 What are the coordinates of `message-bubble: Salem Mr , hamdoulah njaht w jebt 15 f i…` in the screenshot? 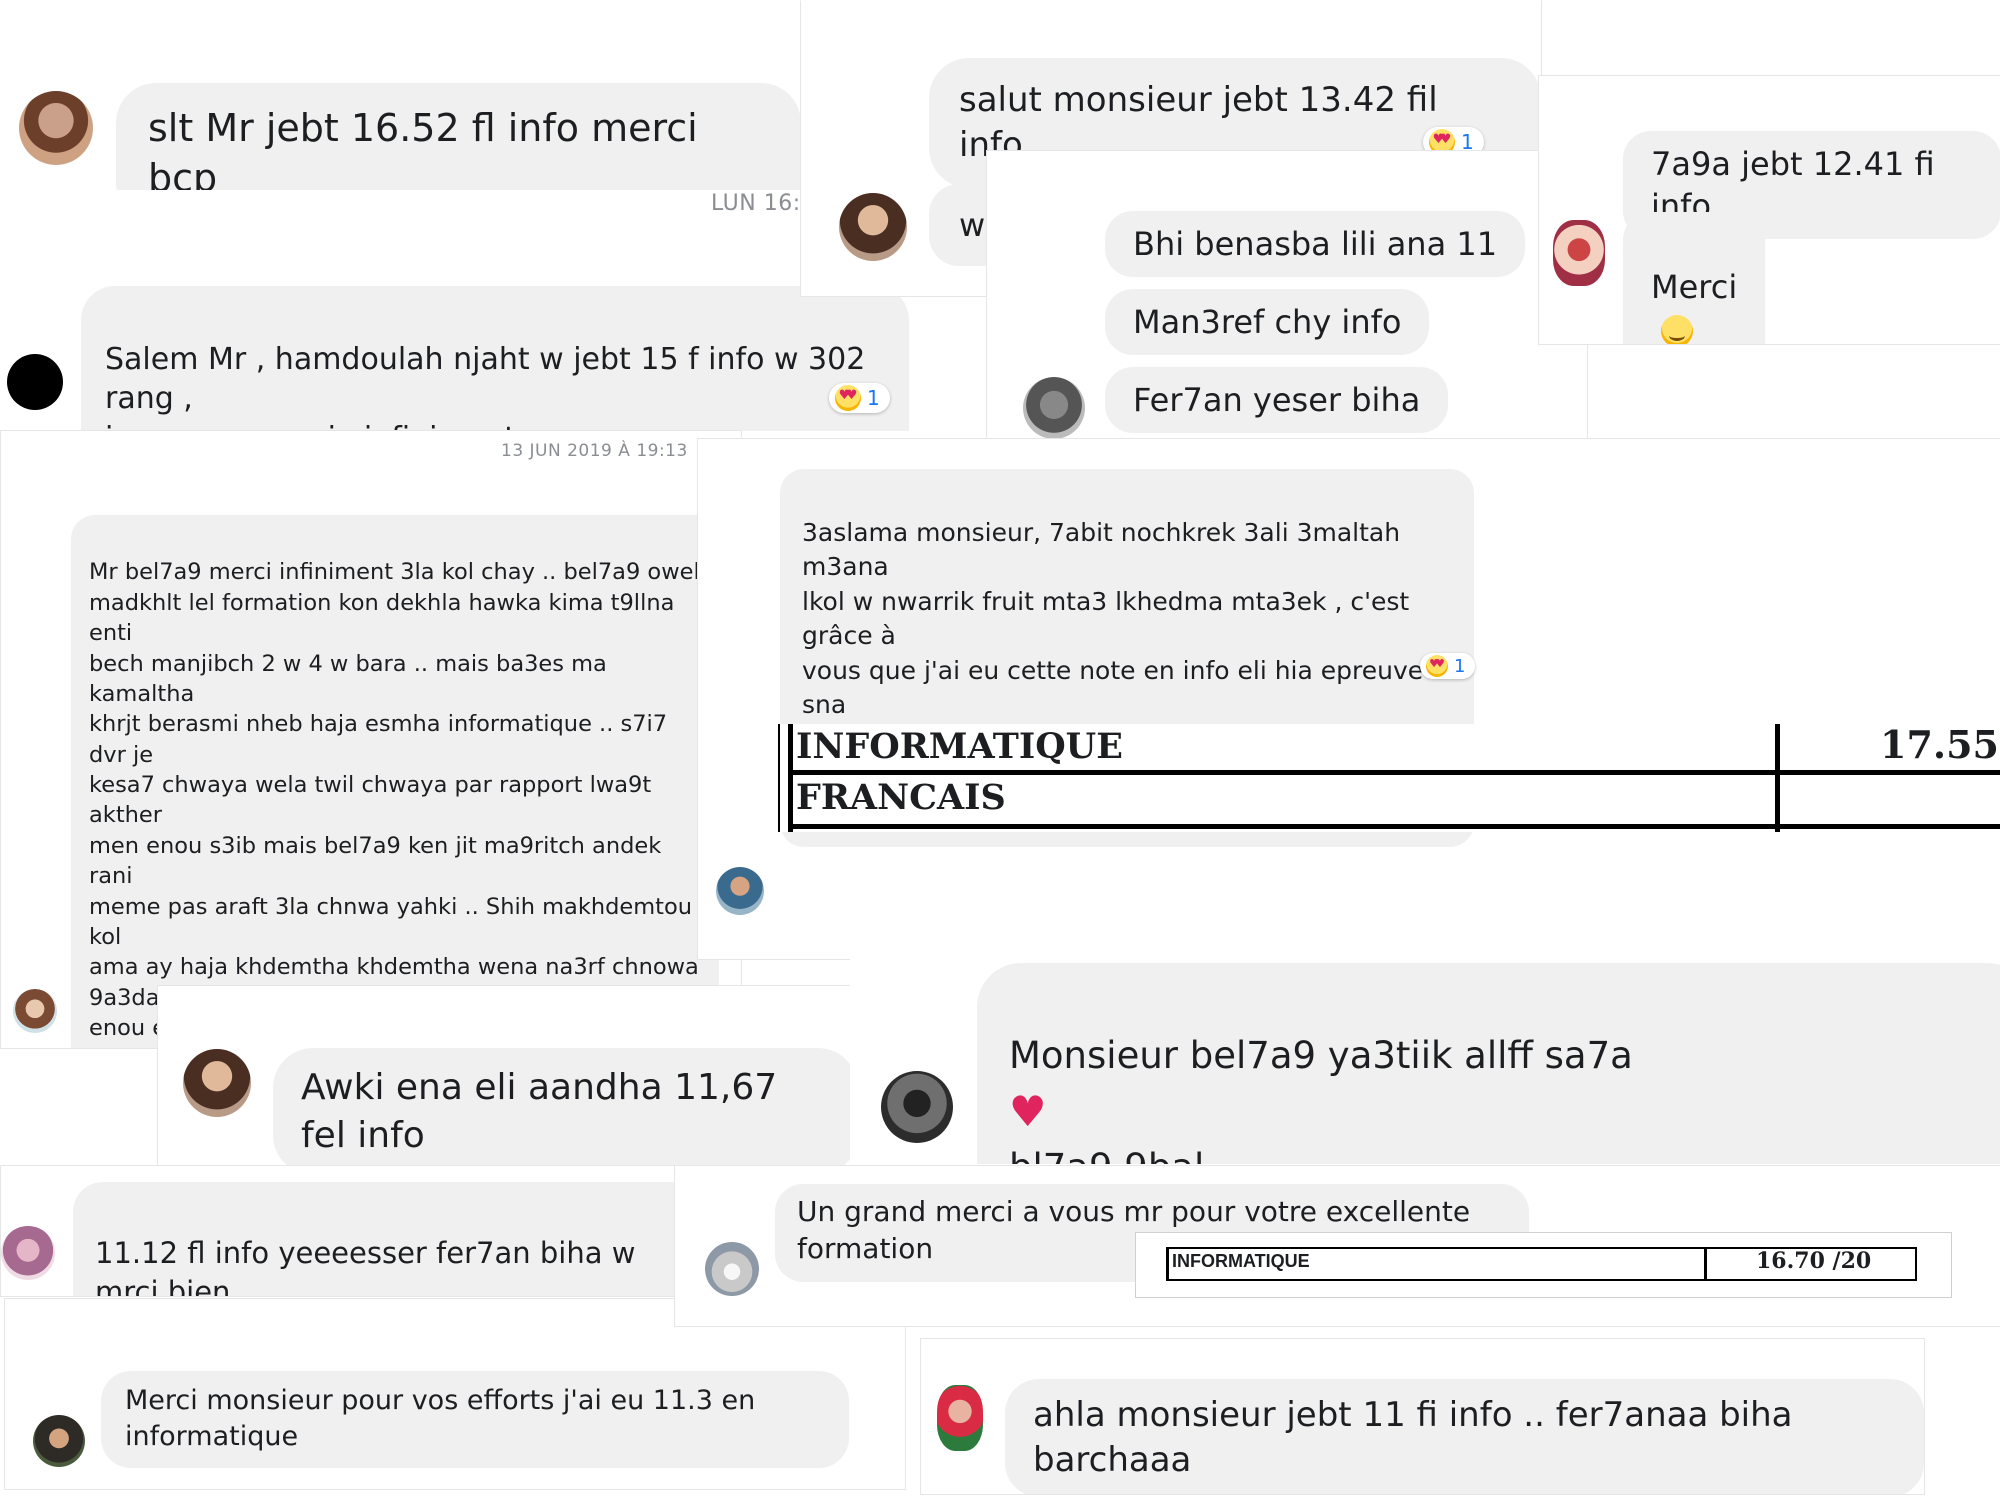 It's located at (495, 358).